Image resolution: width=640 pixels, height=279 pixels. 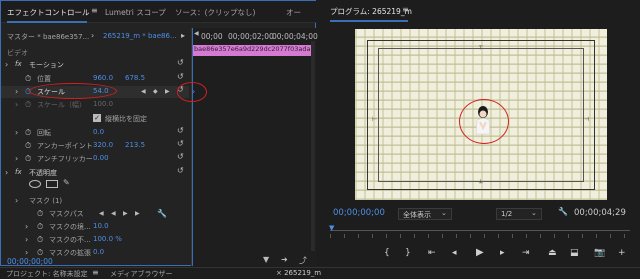 What do you see at coordinates (574, 253) in the screenshot?
I see `extract-icon: ⬓` at bounding box center [574, 253].